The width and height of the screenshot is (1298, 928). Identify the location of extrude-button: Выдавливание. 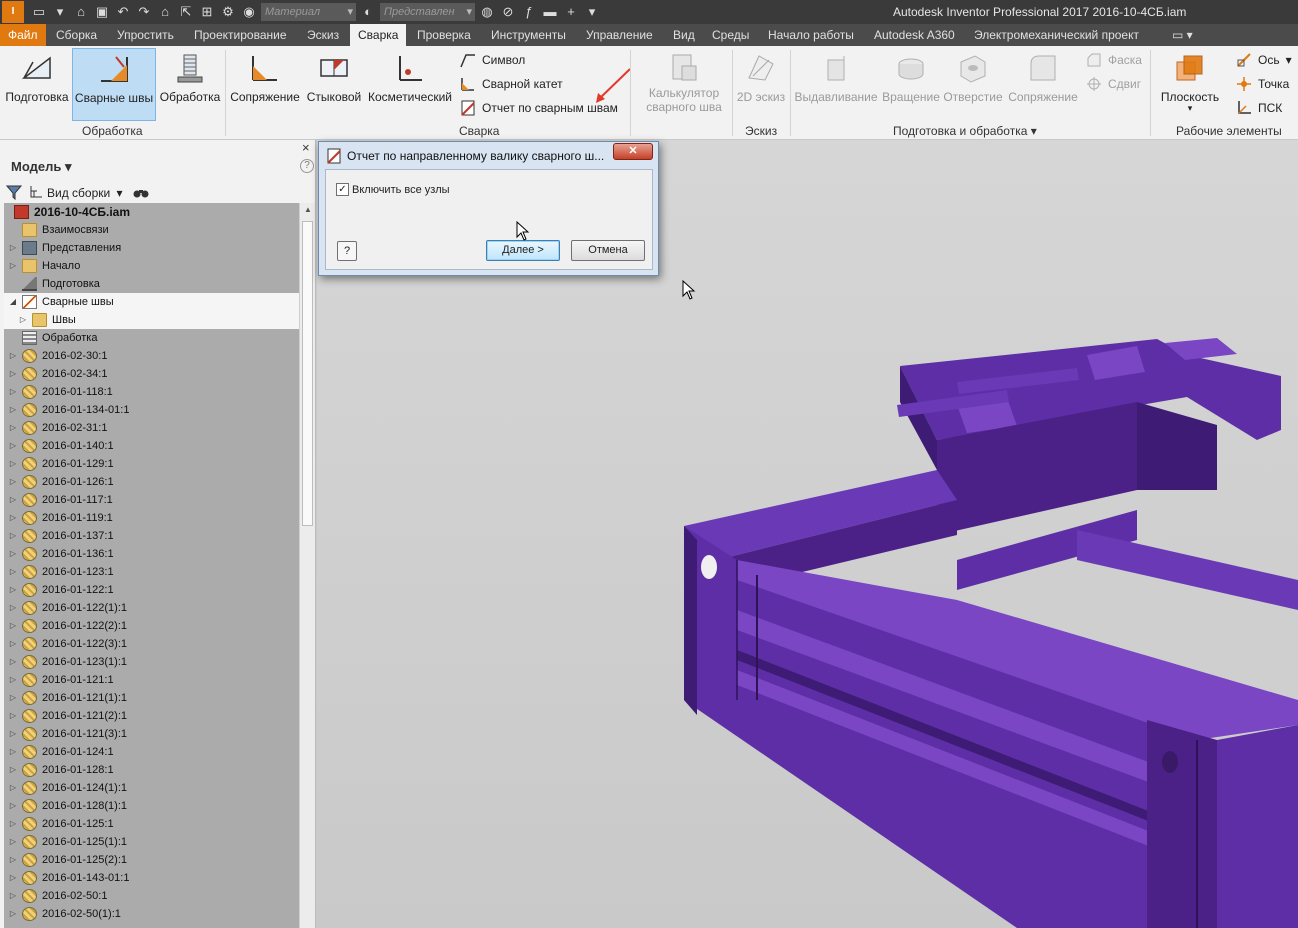
(836, 84).